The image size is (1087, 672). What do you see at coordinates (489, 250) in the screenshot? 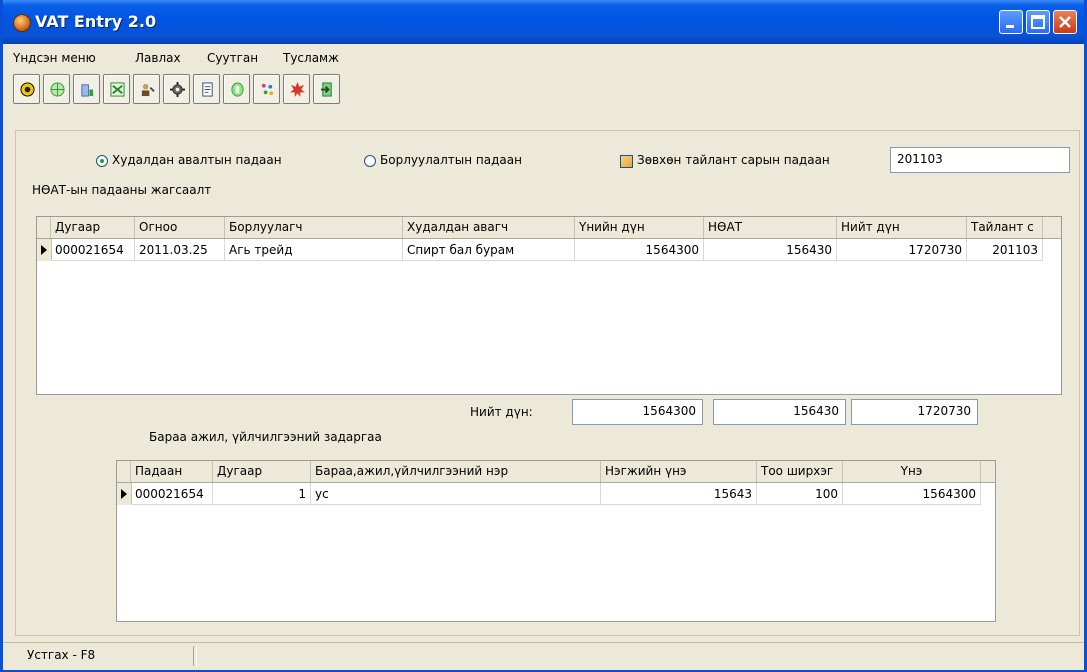
I see `cell-buyer: Спирт бал бурам` at bounding box center [489, 250].